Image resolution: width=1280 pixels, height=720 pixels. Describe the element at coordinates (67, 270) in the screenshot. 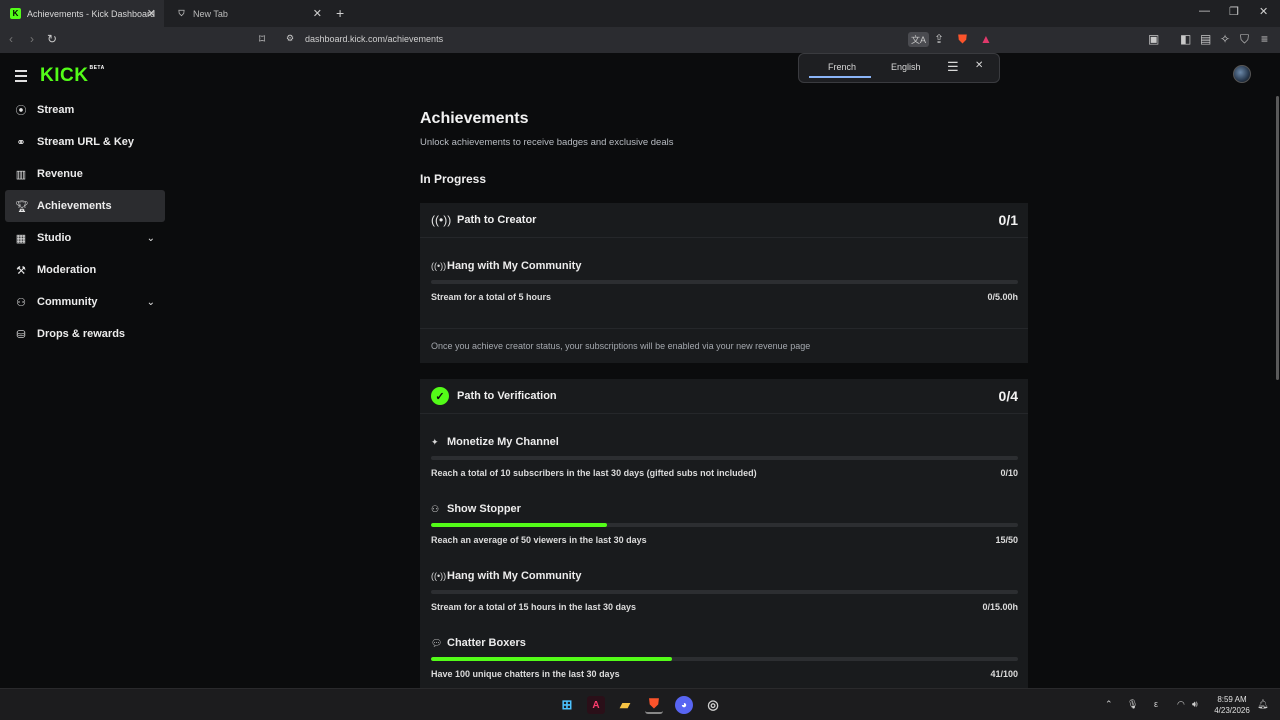

I see `sidebar-item-label: Moderation` at that location.